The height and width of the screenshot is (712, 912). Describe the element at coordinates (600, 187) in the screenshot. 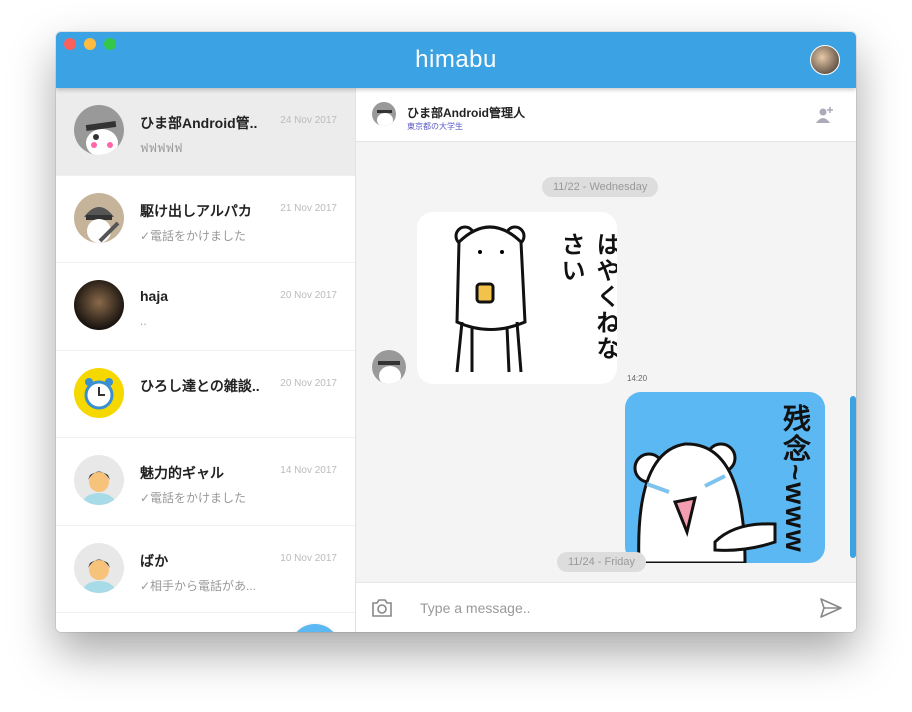

I see `date-separator: 11/22 - Wednesday` at that location.